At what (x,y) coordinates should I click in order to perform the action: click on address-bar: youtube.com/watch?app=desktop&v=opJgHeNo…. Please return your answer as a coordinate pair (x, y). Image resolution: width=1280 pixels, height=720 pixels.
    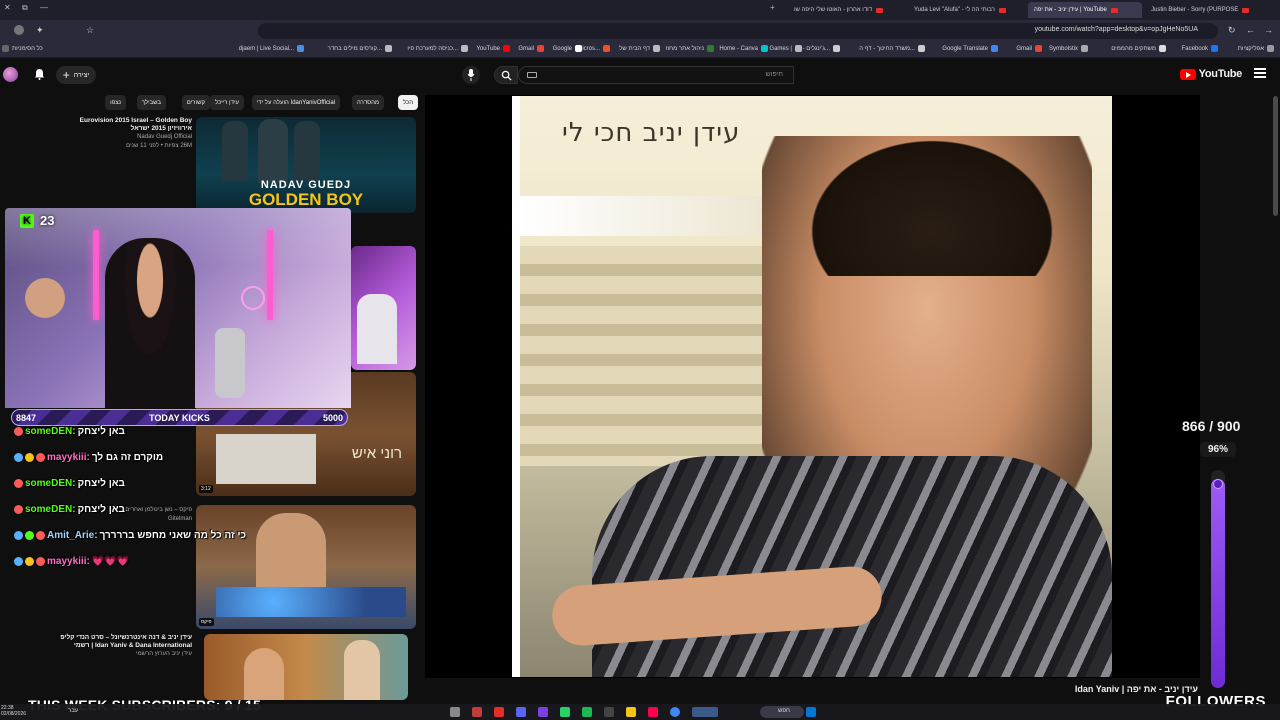
    Looking at the image, I should click on (738, 31).